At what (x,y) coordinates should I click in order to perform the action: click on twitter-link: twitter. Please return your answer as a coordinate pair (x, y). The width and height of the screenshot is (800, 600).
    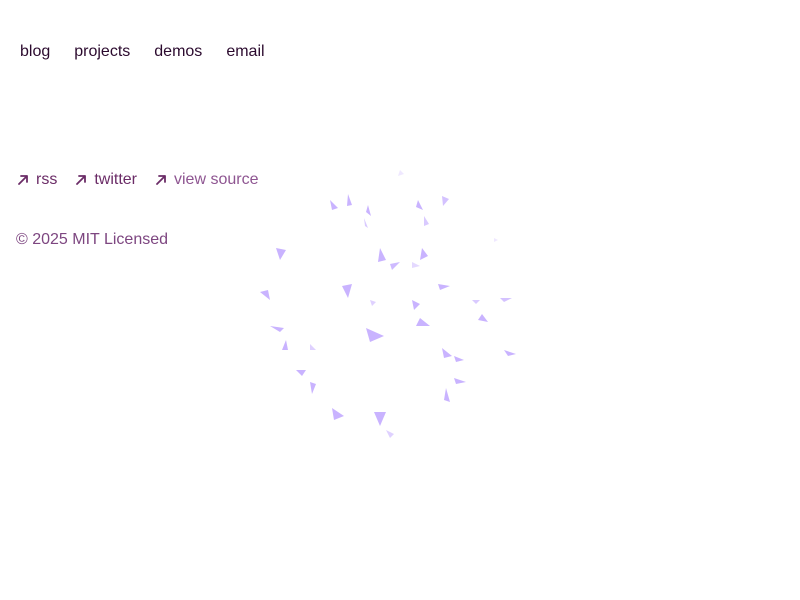
    Looking at the image, I should click on (105, 180).